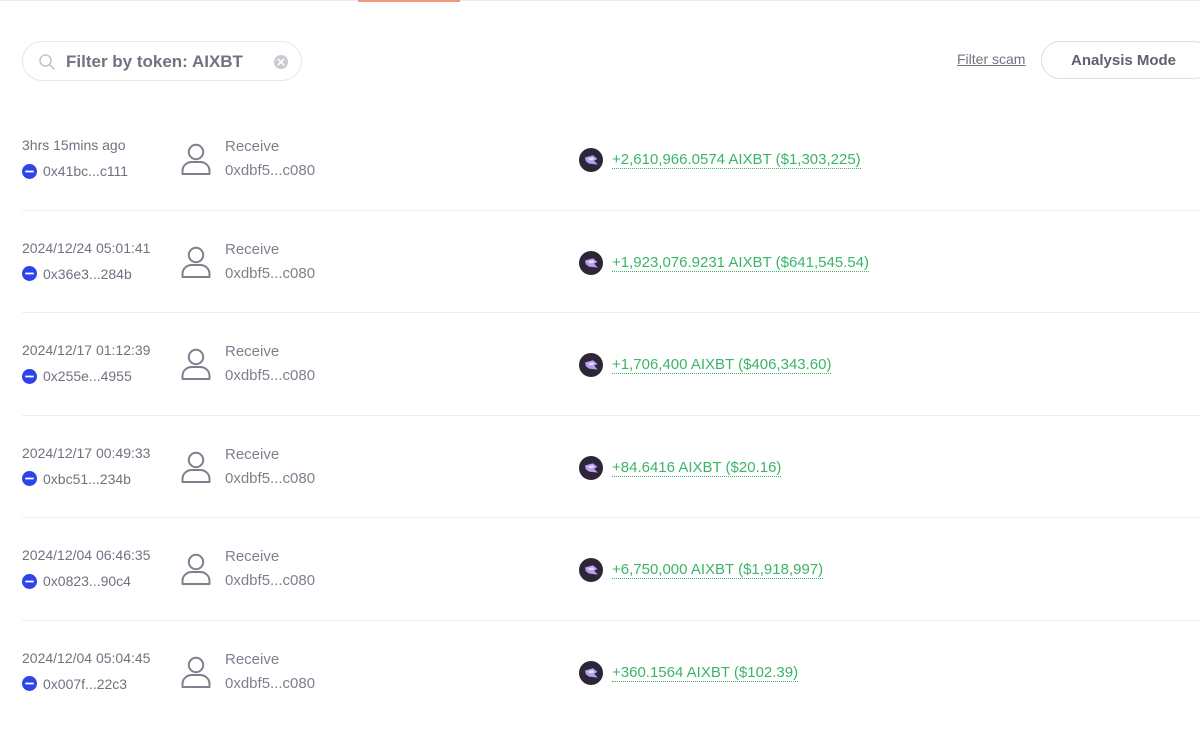 Image resolution: width=1200 pixels, height=746 pixels. Describe the element at coordinates (85, 684) in the screenshot. I see `transaction-hash: 0x007f...22c3` at that location.